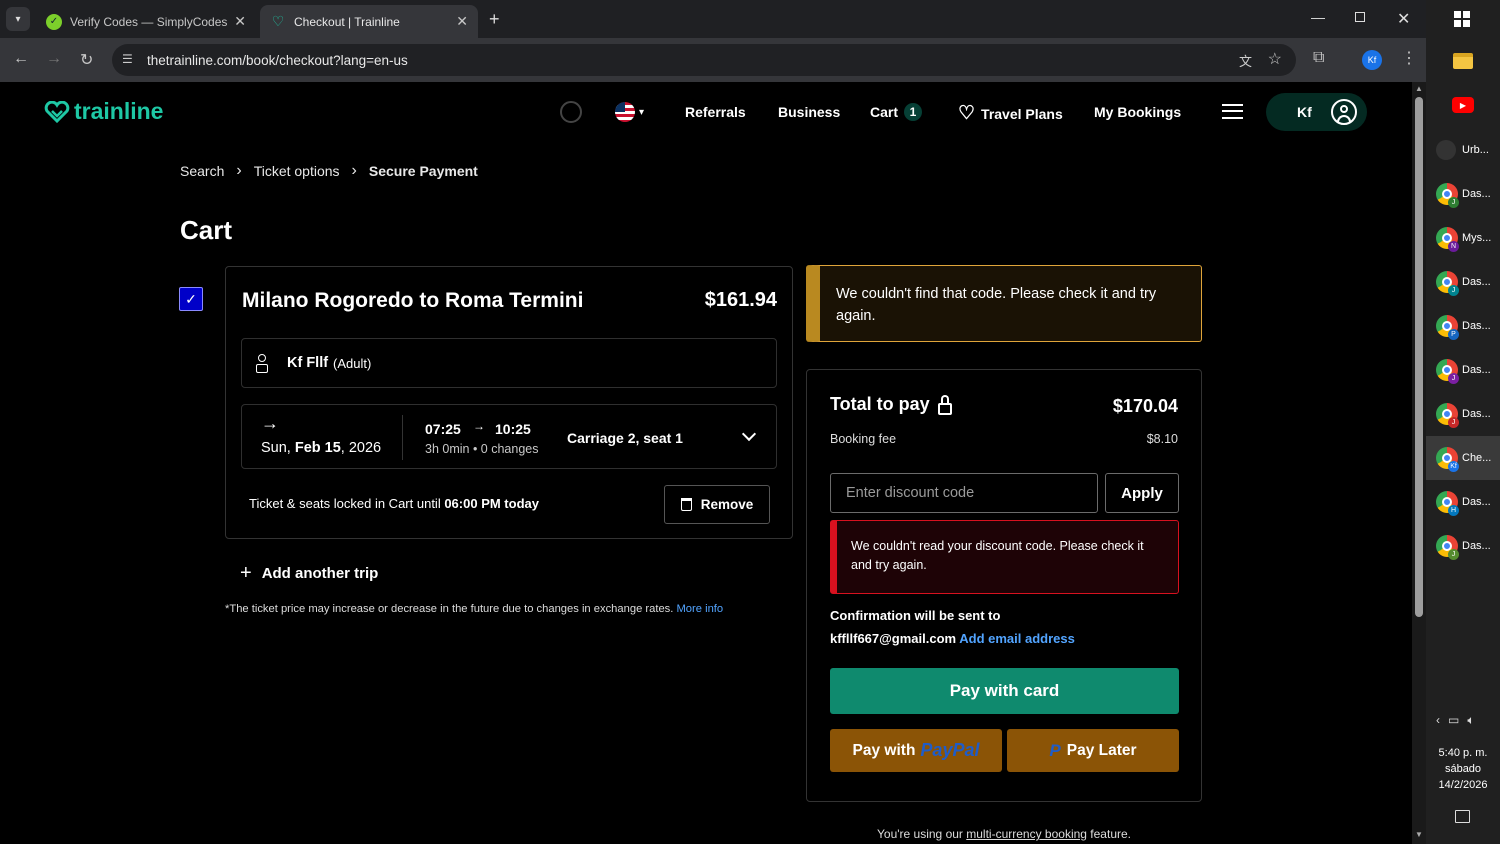 The image size is (1500, 844). Describe the element at coordinates (571, 112) in the screenshot. I see `accessibility-icon` at that location.